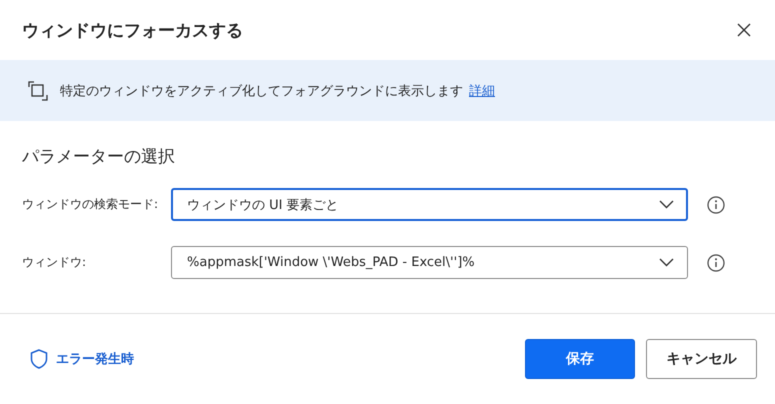 The width and height of the screenshot is (775, 404). Describe the element at coordinates (55, 262) in the screenshot. I see `field-label: ウィンドウ:` at that location.